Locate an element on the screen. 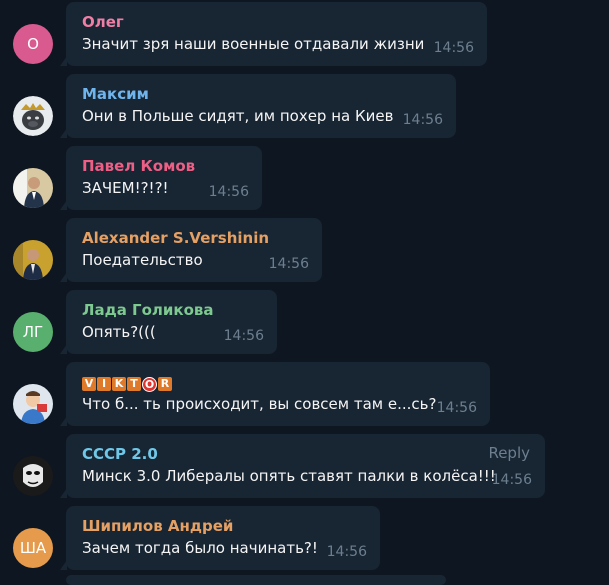 This screenshot has width=609, height=585. sender-name: Alexander S.Vershinin is located at coordinates (175, 238).